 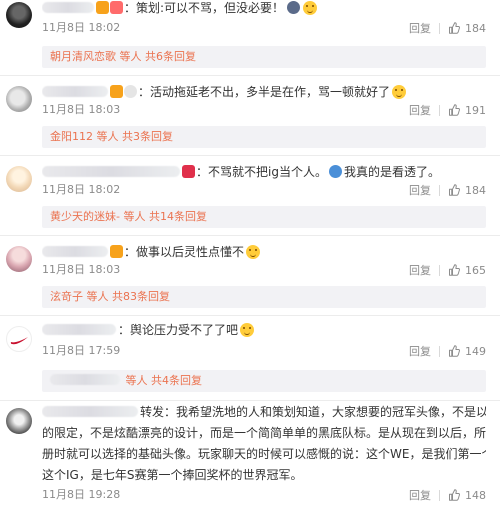 I want to click on comment-content: 转发：我希望洗地的人和策划知道，大家想要的冠军头像，不是以后买不到, so click(x=264, y=412).